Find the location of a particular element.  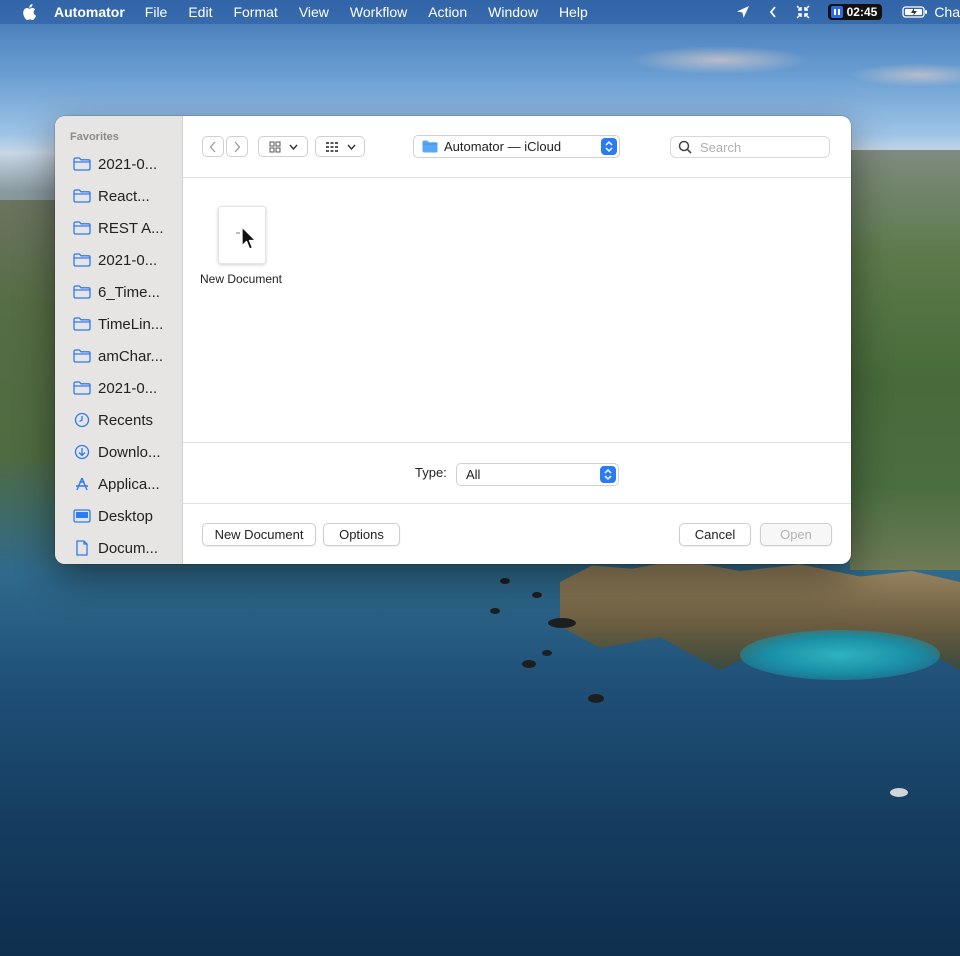

cancel-button: Cancel is located at coordinates (715, 534).